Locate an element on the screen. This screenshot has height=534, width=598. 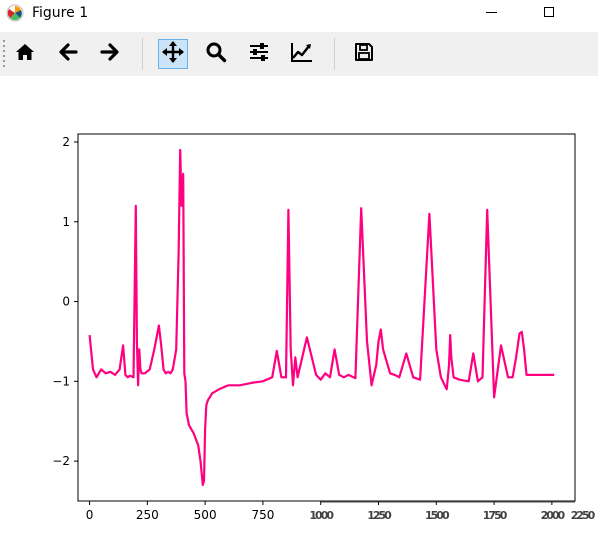
save-button is located at coordinates (364, 54).